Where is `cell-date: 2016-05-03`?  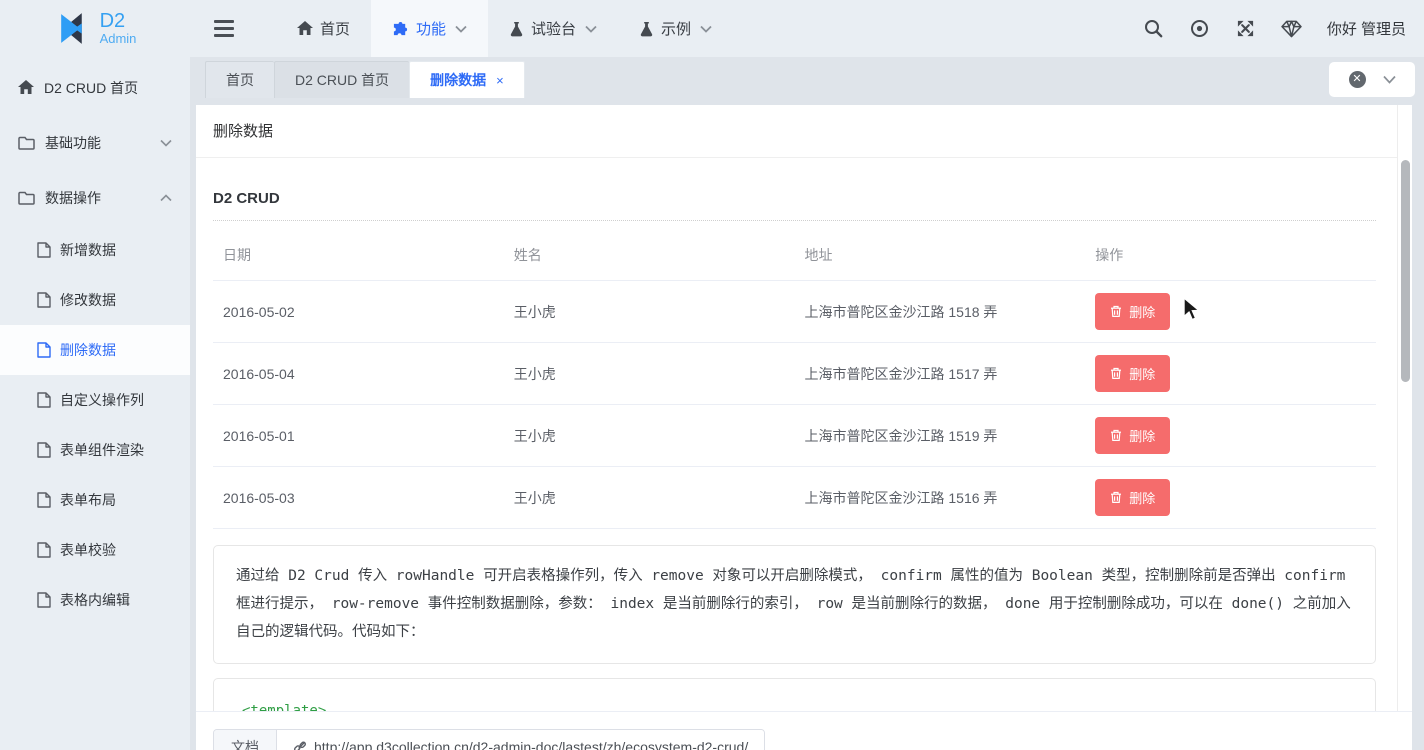
cell-date: 2016-05-03 is located at coordinates (358, 497).